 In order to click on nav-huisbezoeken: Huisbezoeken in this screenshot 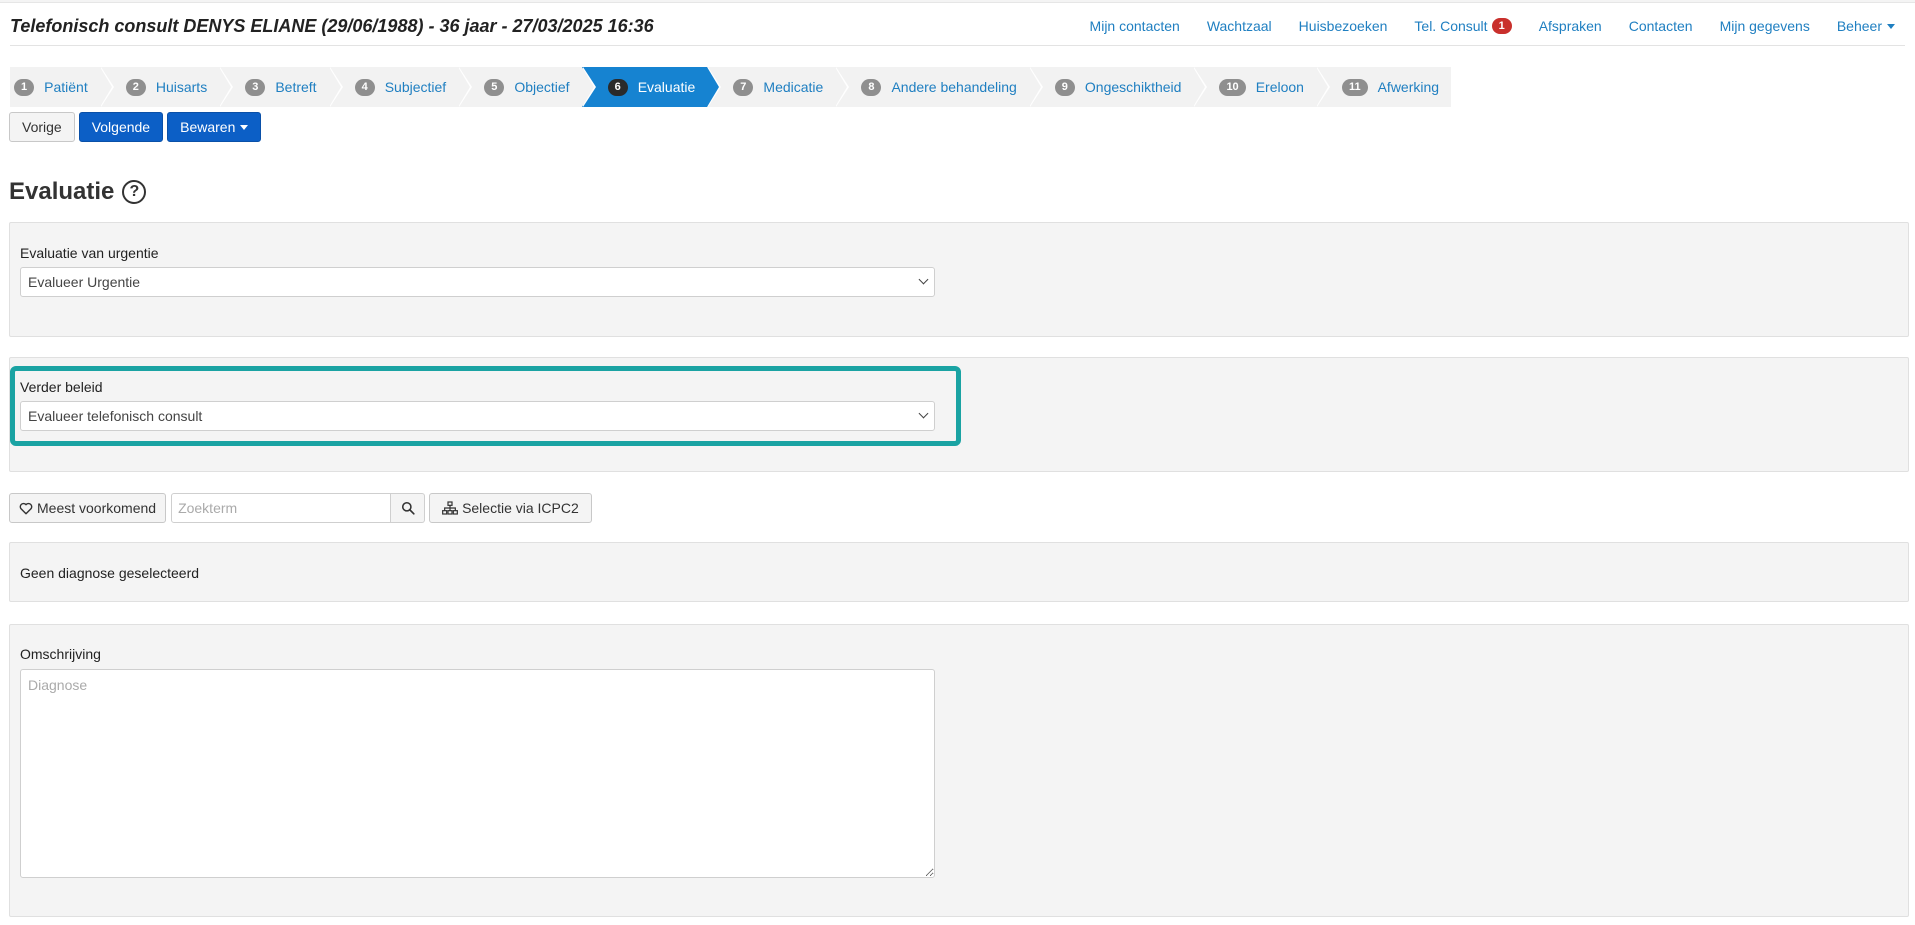, I will do `click(1343, 26)`.